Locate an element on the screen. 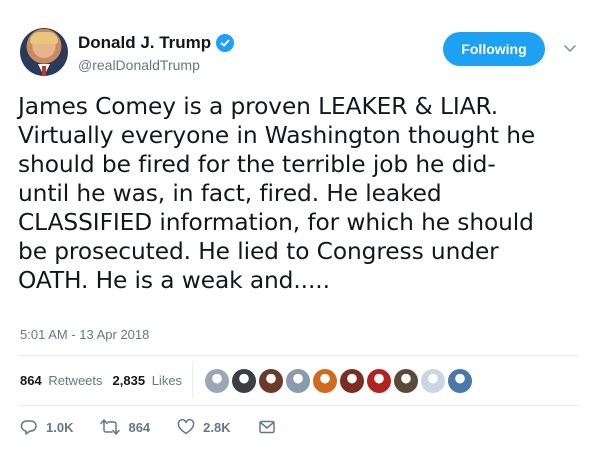 This screenshot has height=463, width=595. likes-label: Likes is located at coordinates (167, 380).